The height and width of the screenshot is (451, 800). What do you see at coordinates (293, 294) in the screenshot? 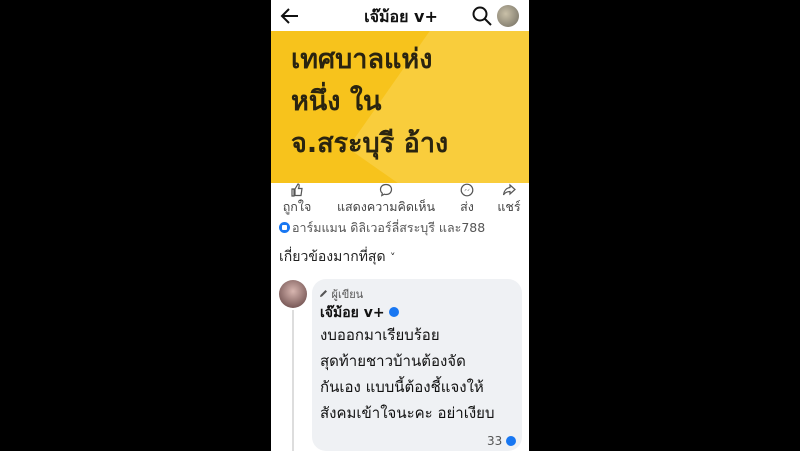
I see `commenter-avatar` at bounding box center [293, 294].